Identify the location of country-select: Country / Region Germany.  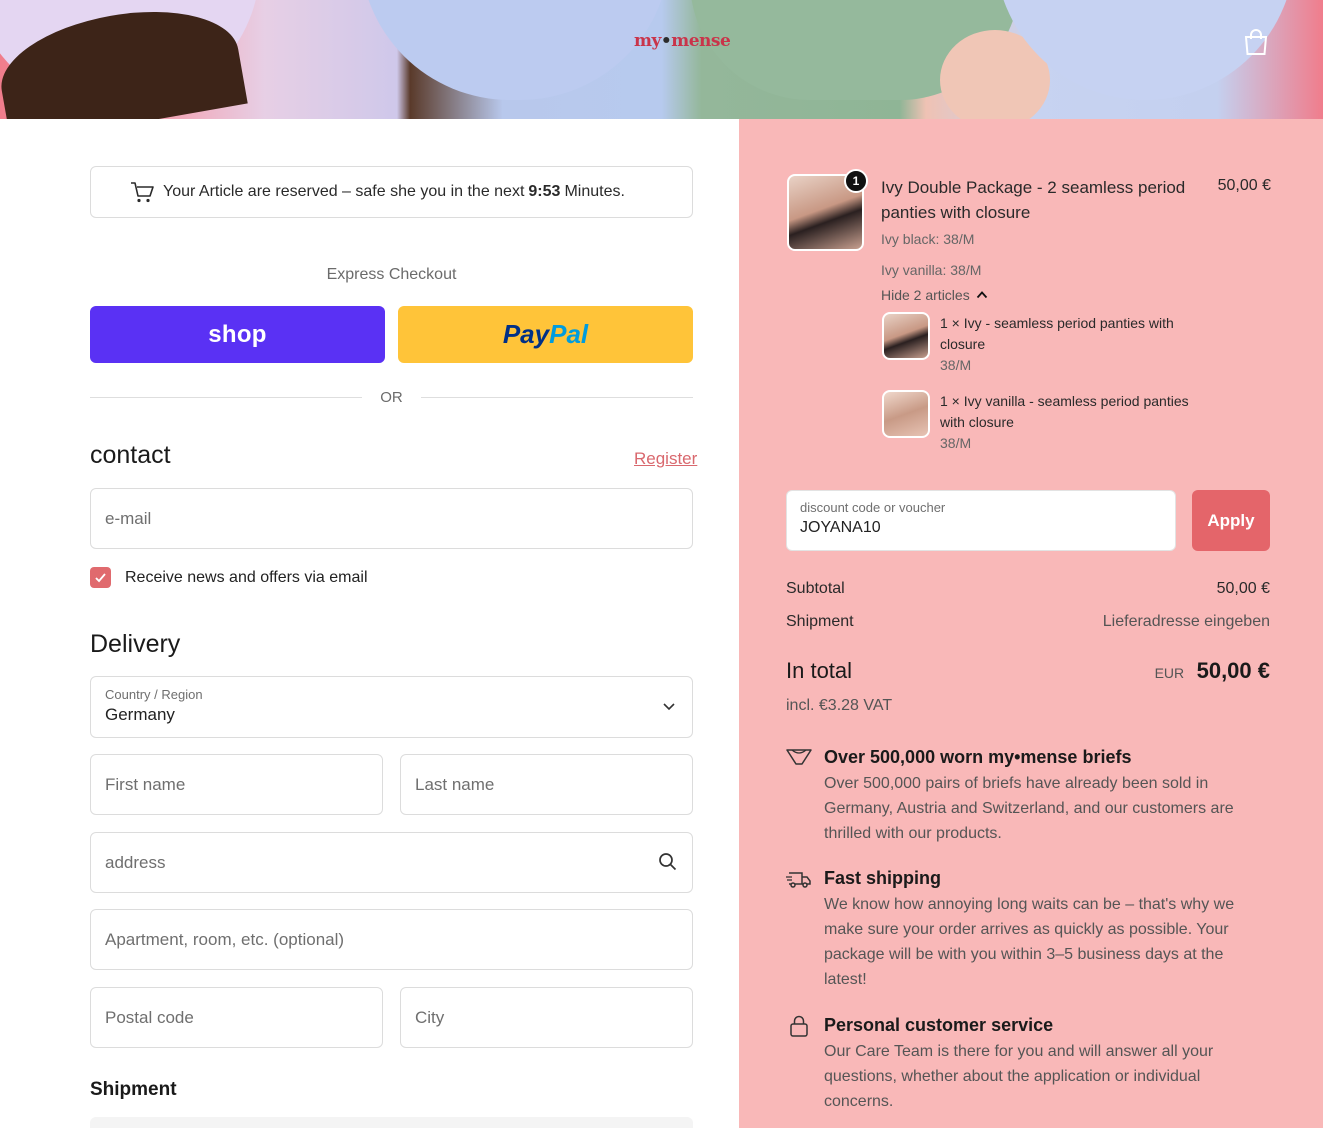
(391, 707).